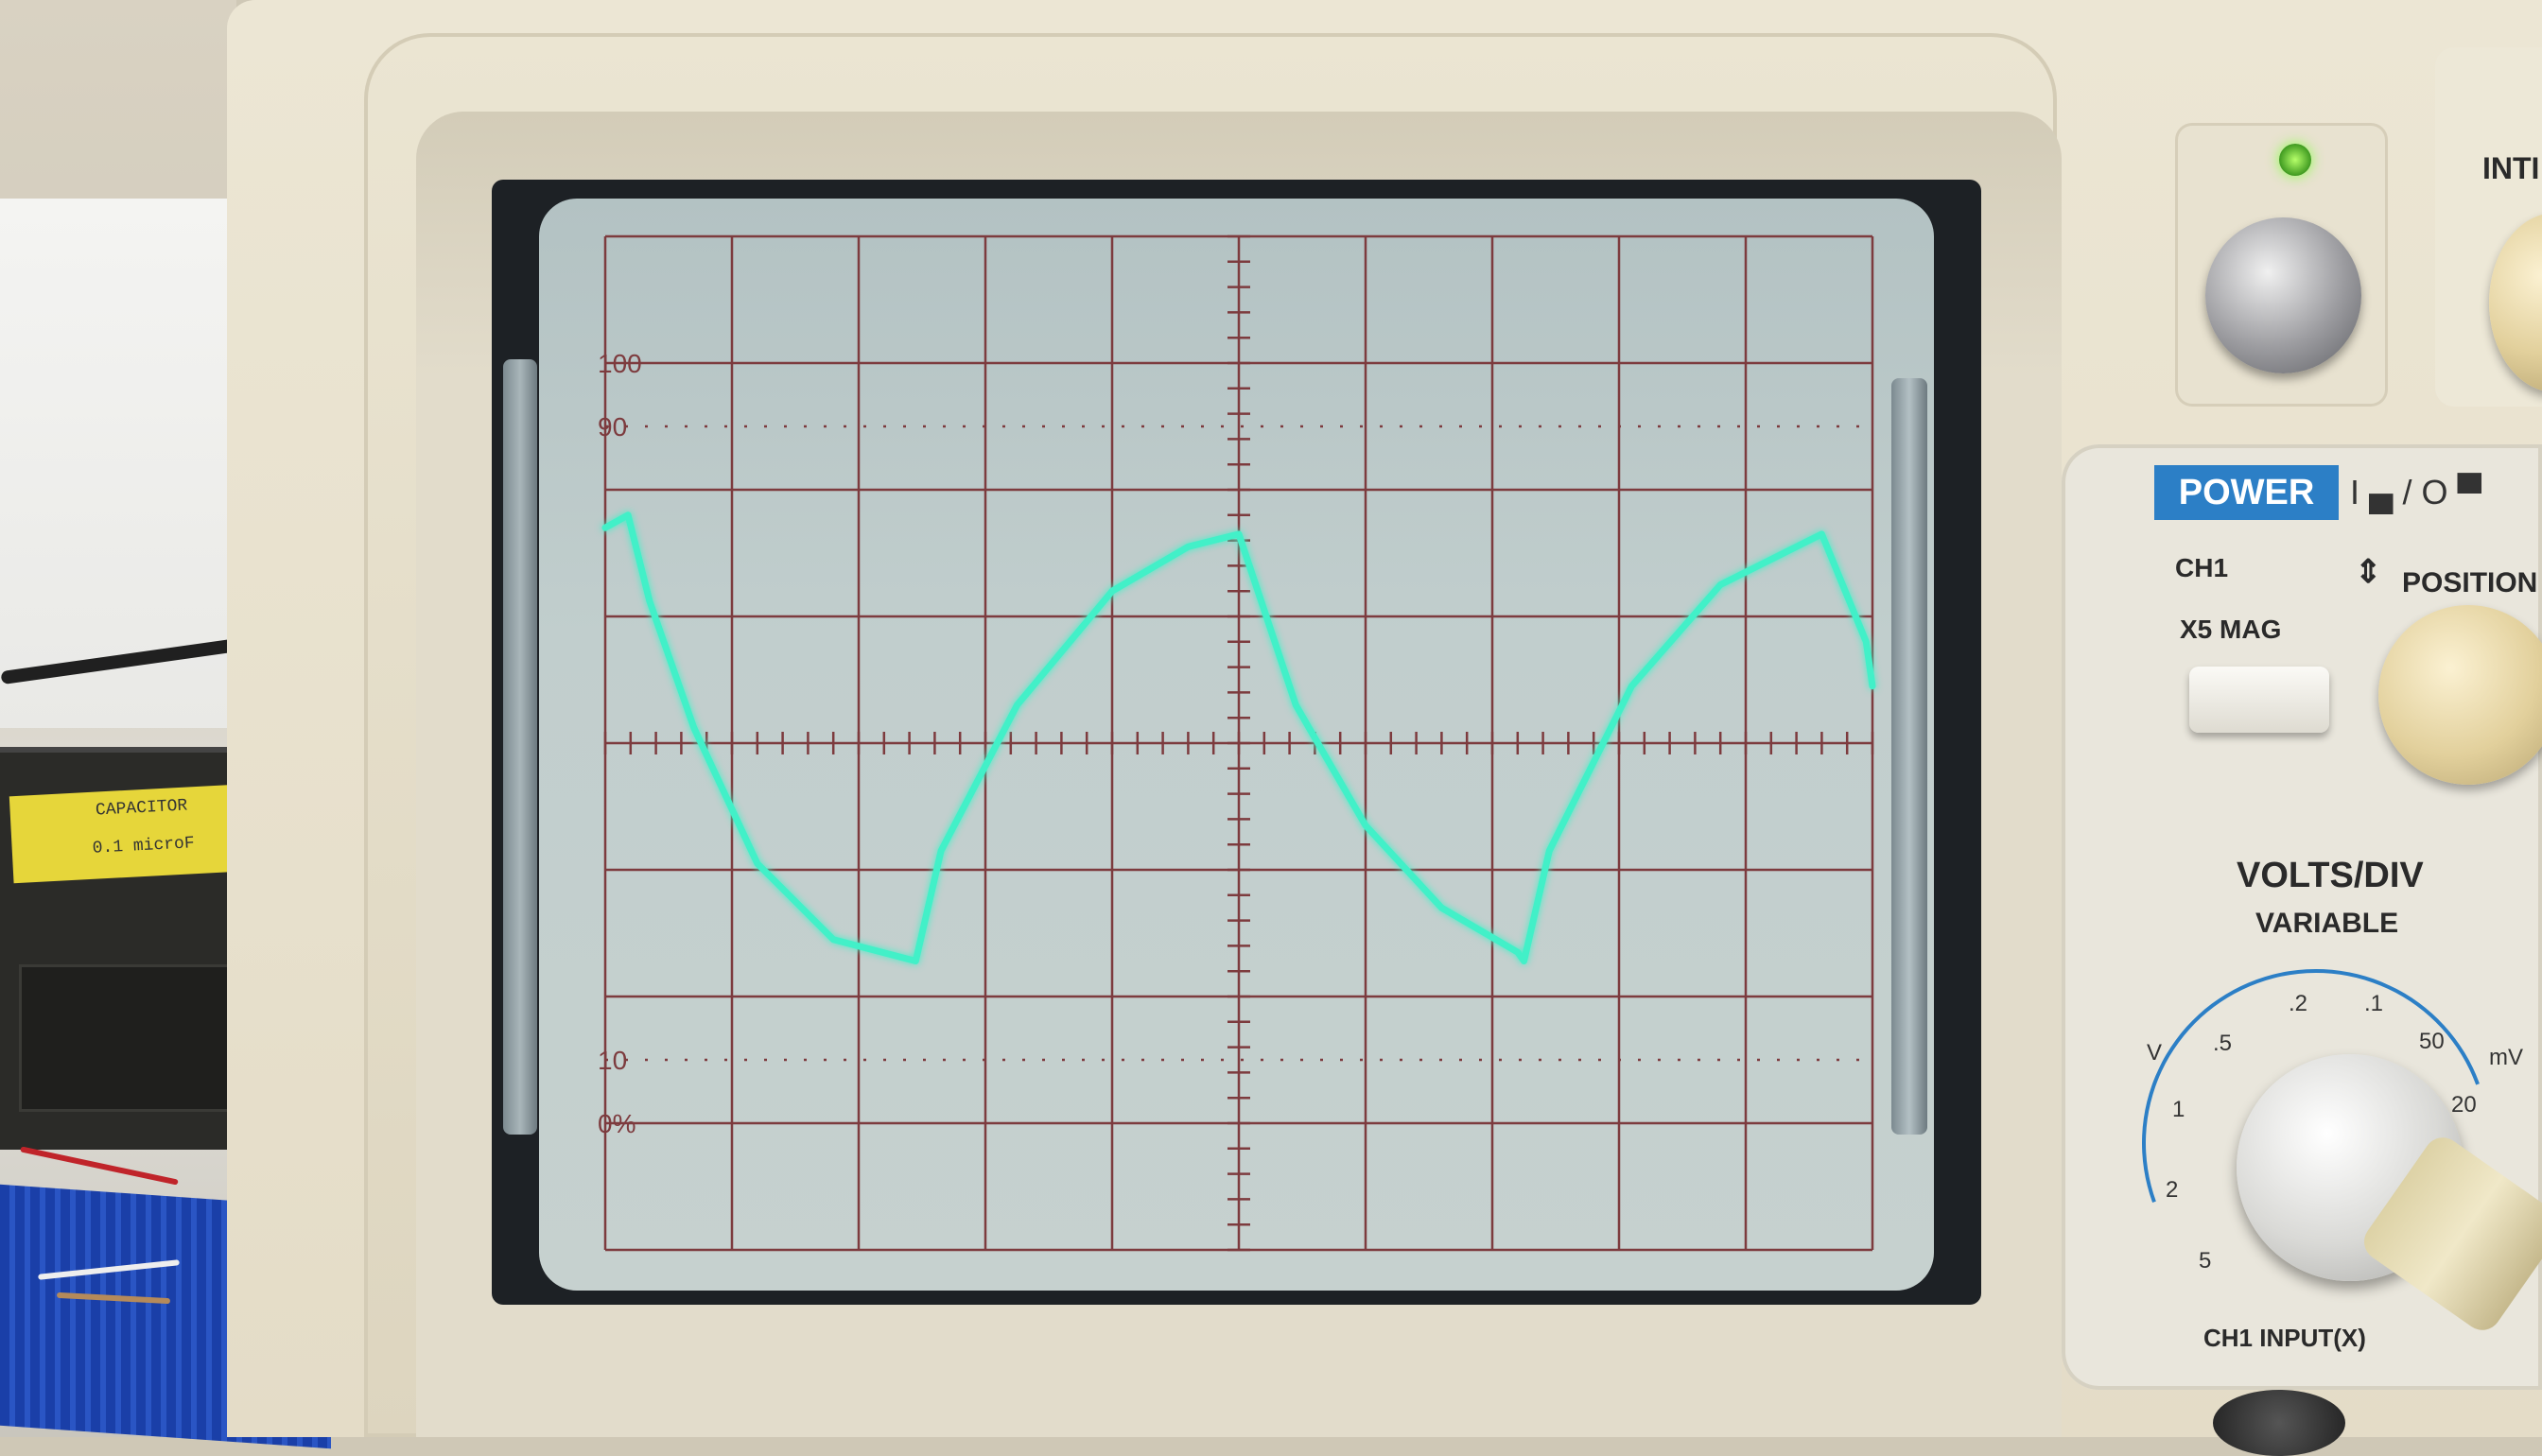 This screenshot has height=1456, width=2542. I want to click on intensity-label: INTI, so click(2511, 168).